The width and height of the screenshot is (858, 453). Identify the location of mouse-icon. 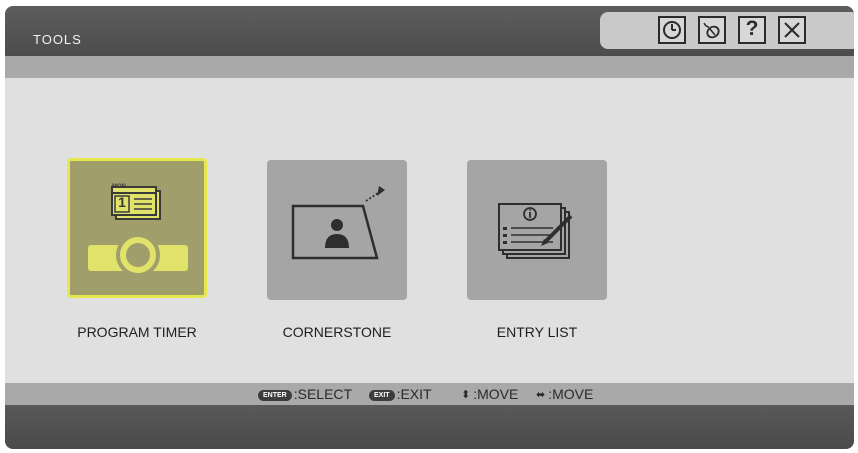
(712, 30).